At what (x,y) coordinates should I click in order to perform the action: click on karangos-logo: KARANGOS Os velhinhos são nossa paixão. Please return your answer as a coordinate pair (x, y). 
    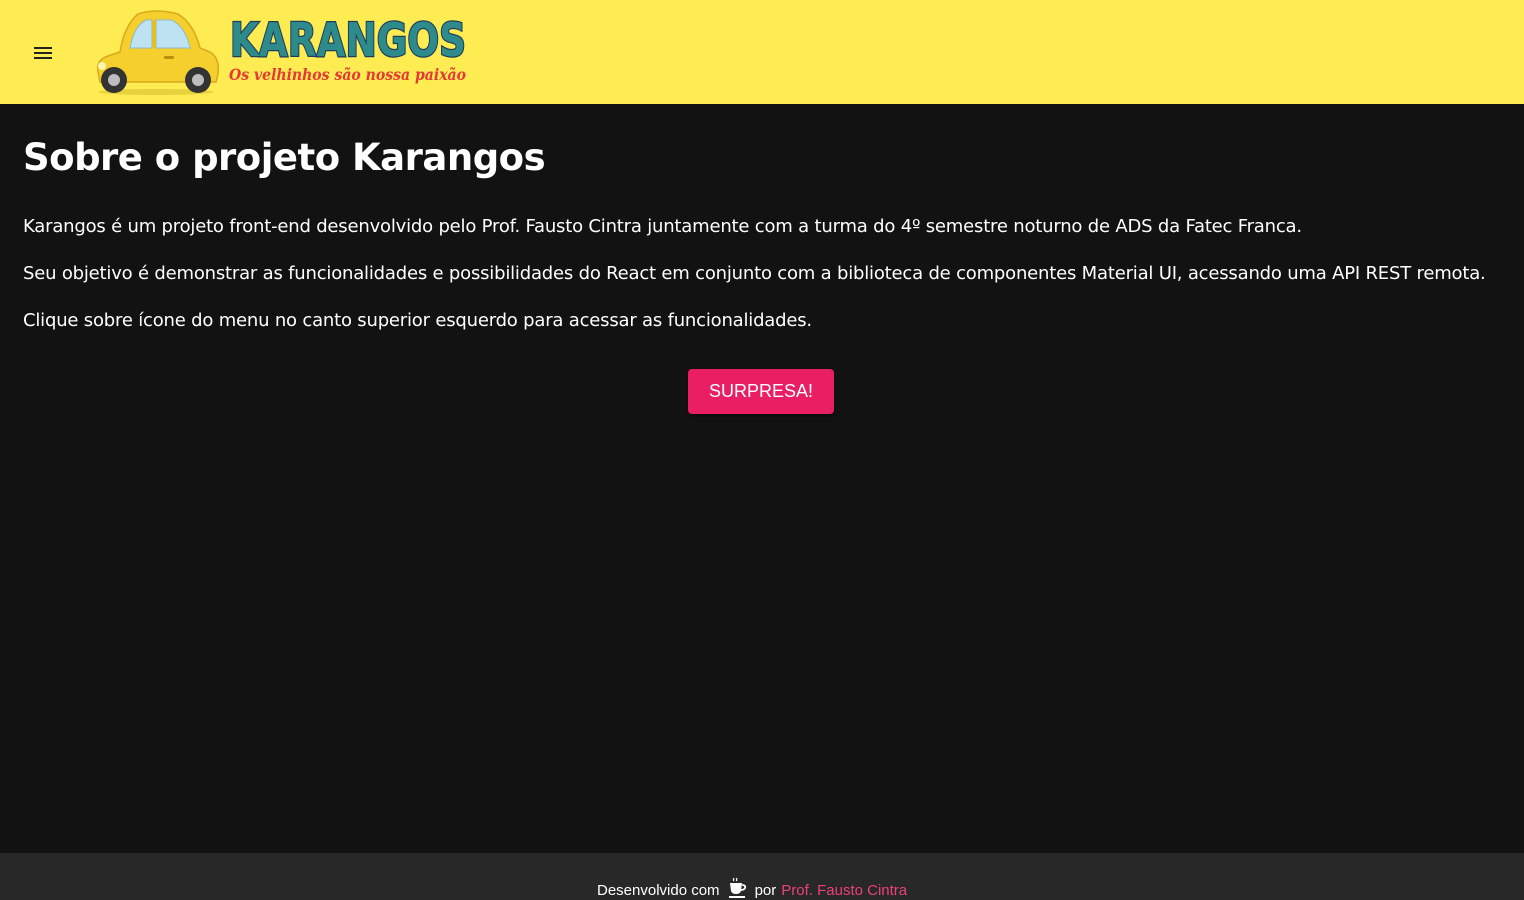
    Looking at the image, I should click on (282, 52).